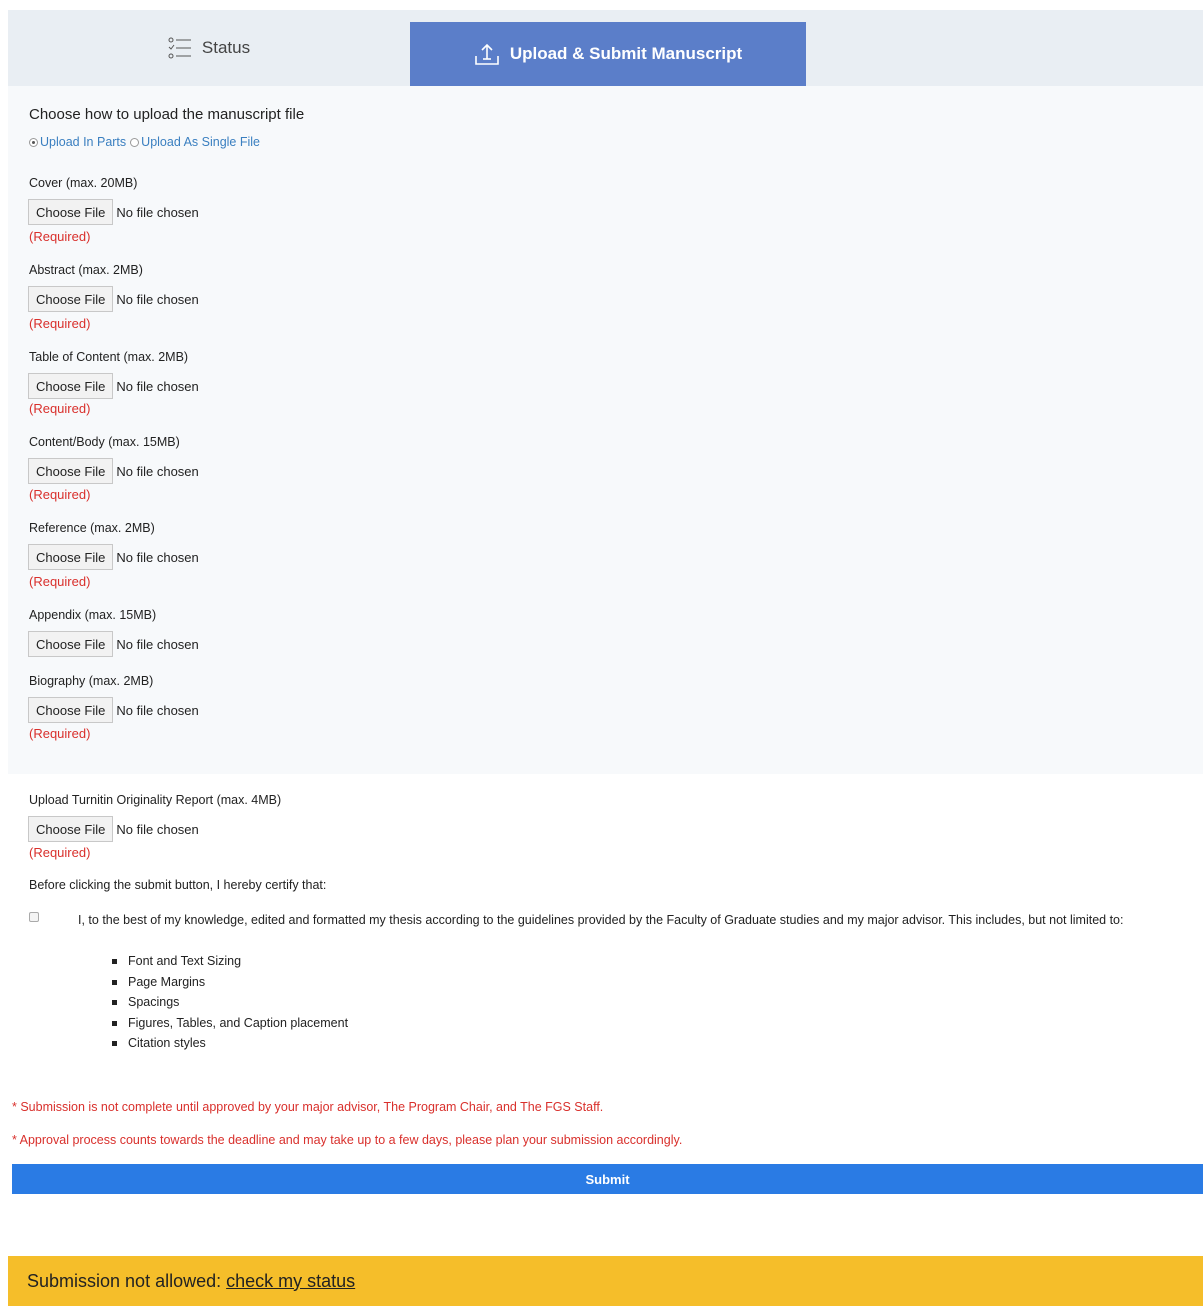  I want to click on banner-text: Submission not allowed:, so click(124, 1280).